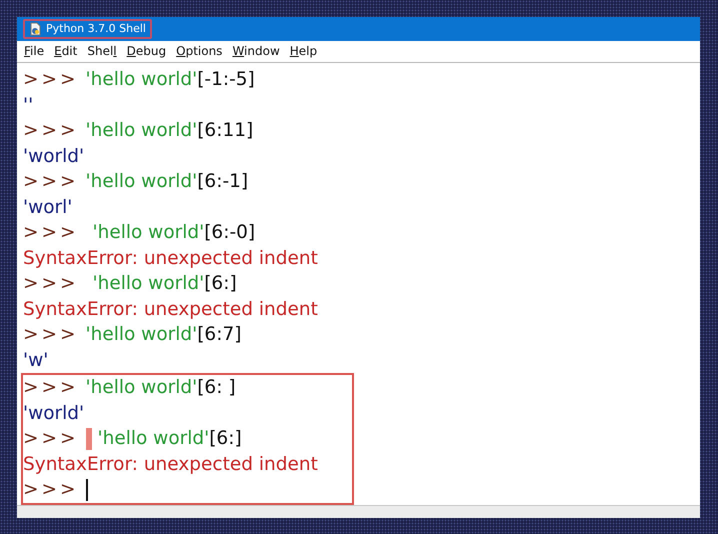 The image size is (718, 534). What do you see at coordinates (47, 208) in the screenshot?
I see `output-text: 'worl'` at bounding box center [47, 208].